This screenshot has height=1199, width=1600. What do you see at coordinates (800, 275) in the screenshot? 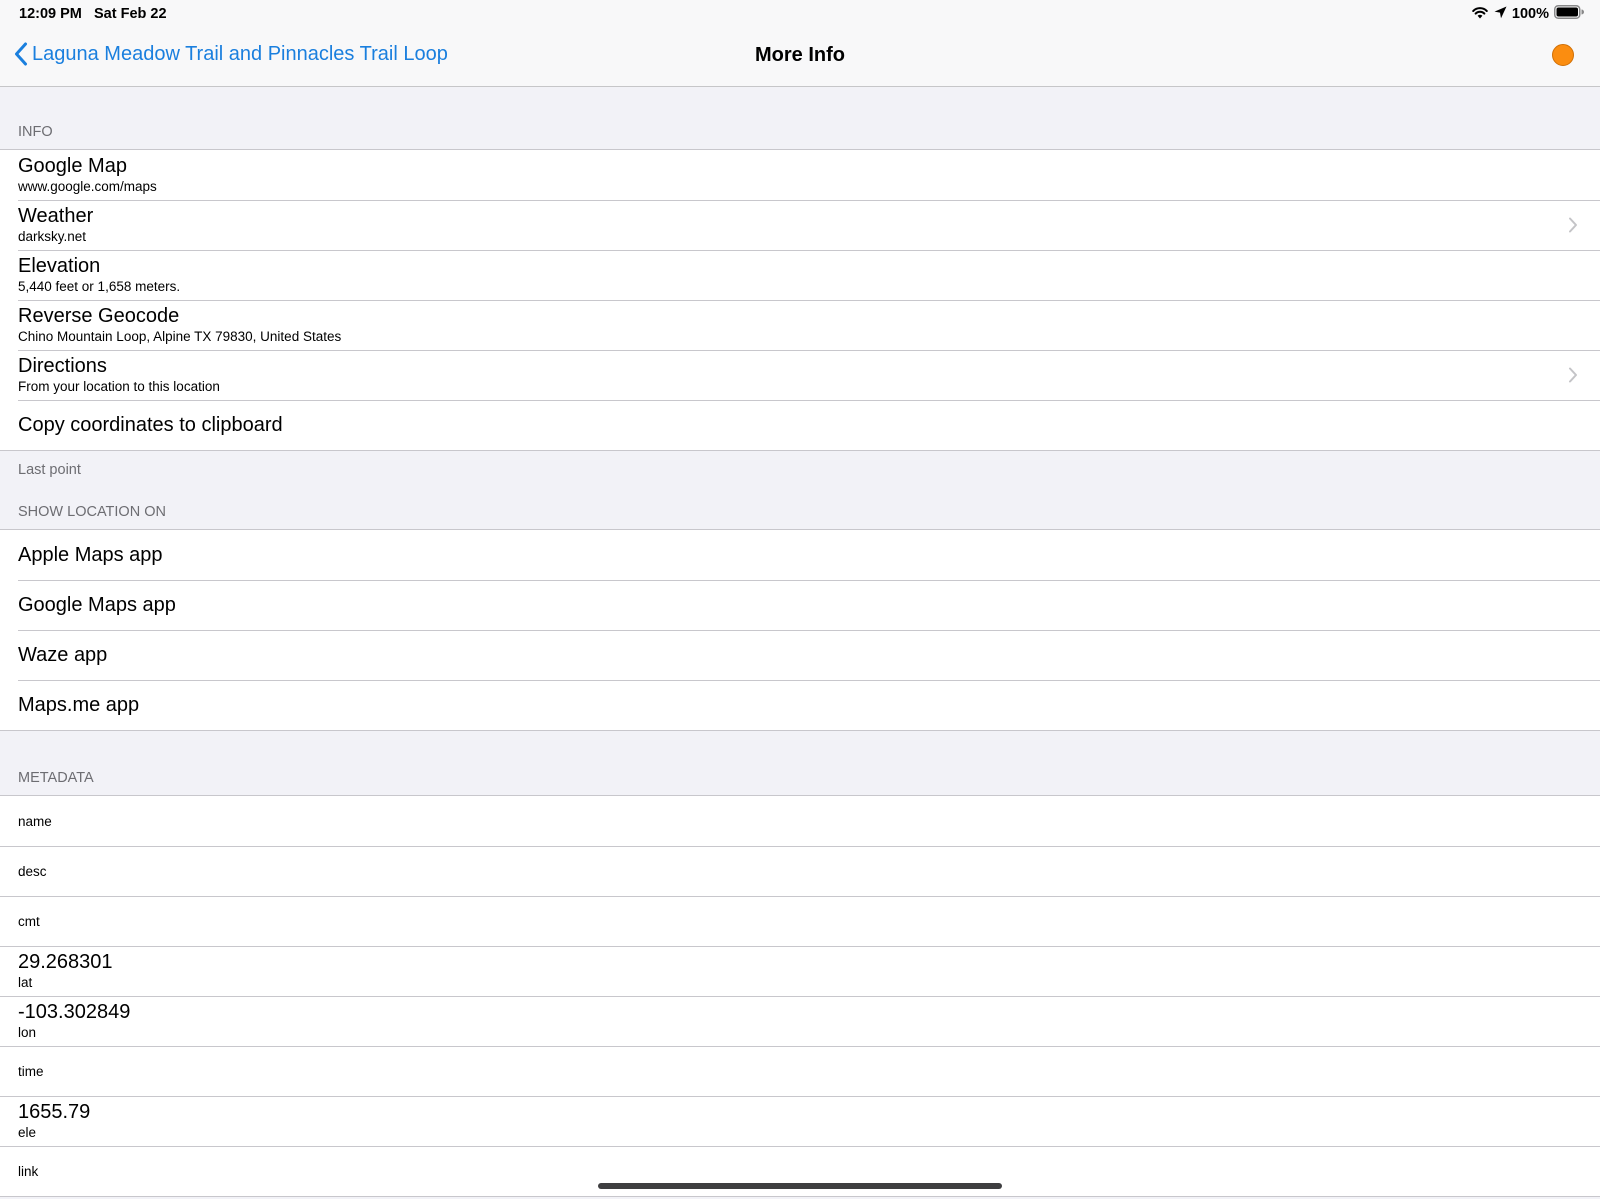
I see `info-row-elevation: Elevation 5,440 feet or 1,658 meters.` at bounding box center [800, 275].